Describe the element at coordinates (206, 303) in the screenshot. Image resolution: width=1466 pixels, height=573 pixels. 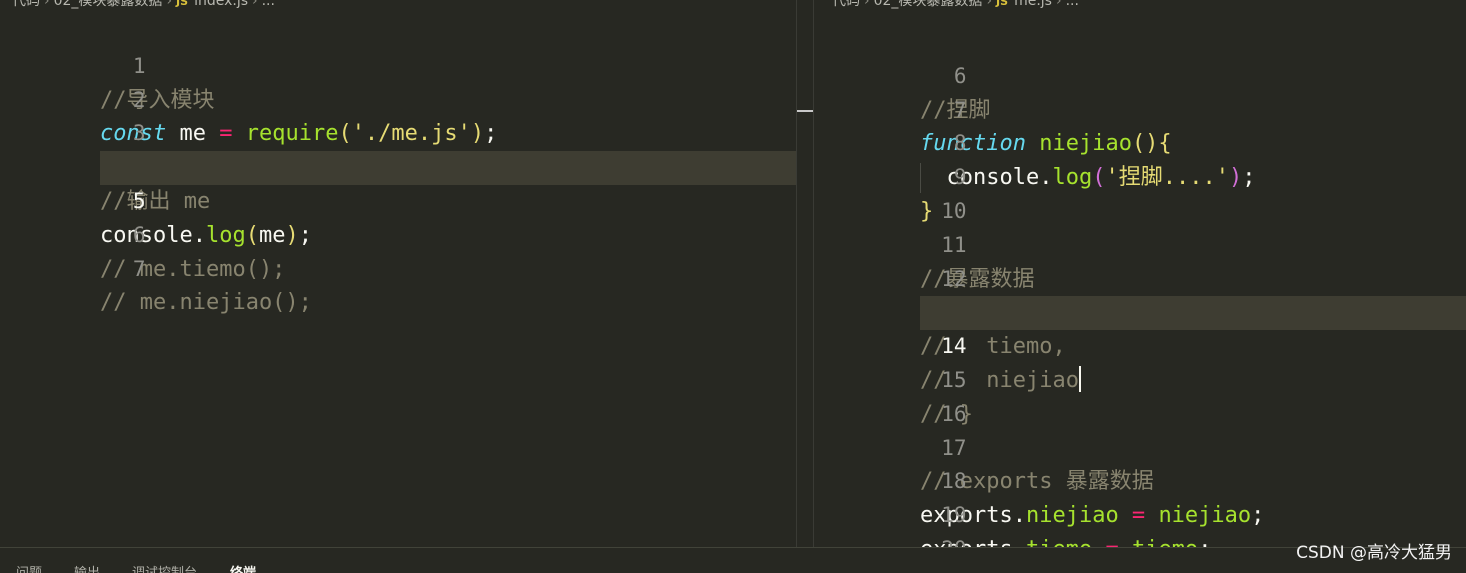
I see `comment: // me.niejiao();` at that location.